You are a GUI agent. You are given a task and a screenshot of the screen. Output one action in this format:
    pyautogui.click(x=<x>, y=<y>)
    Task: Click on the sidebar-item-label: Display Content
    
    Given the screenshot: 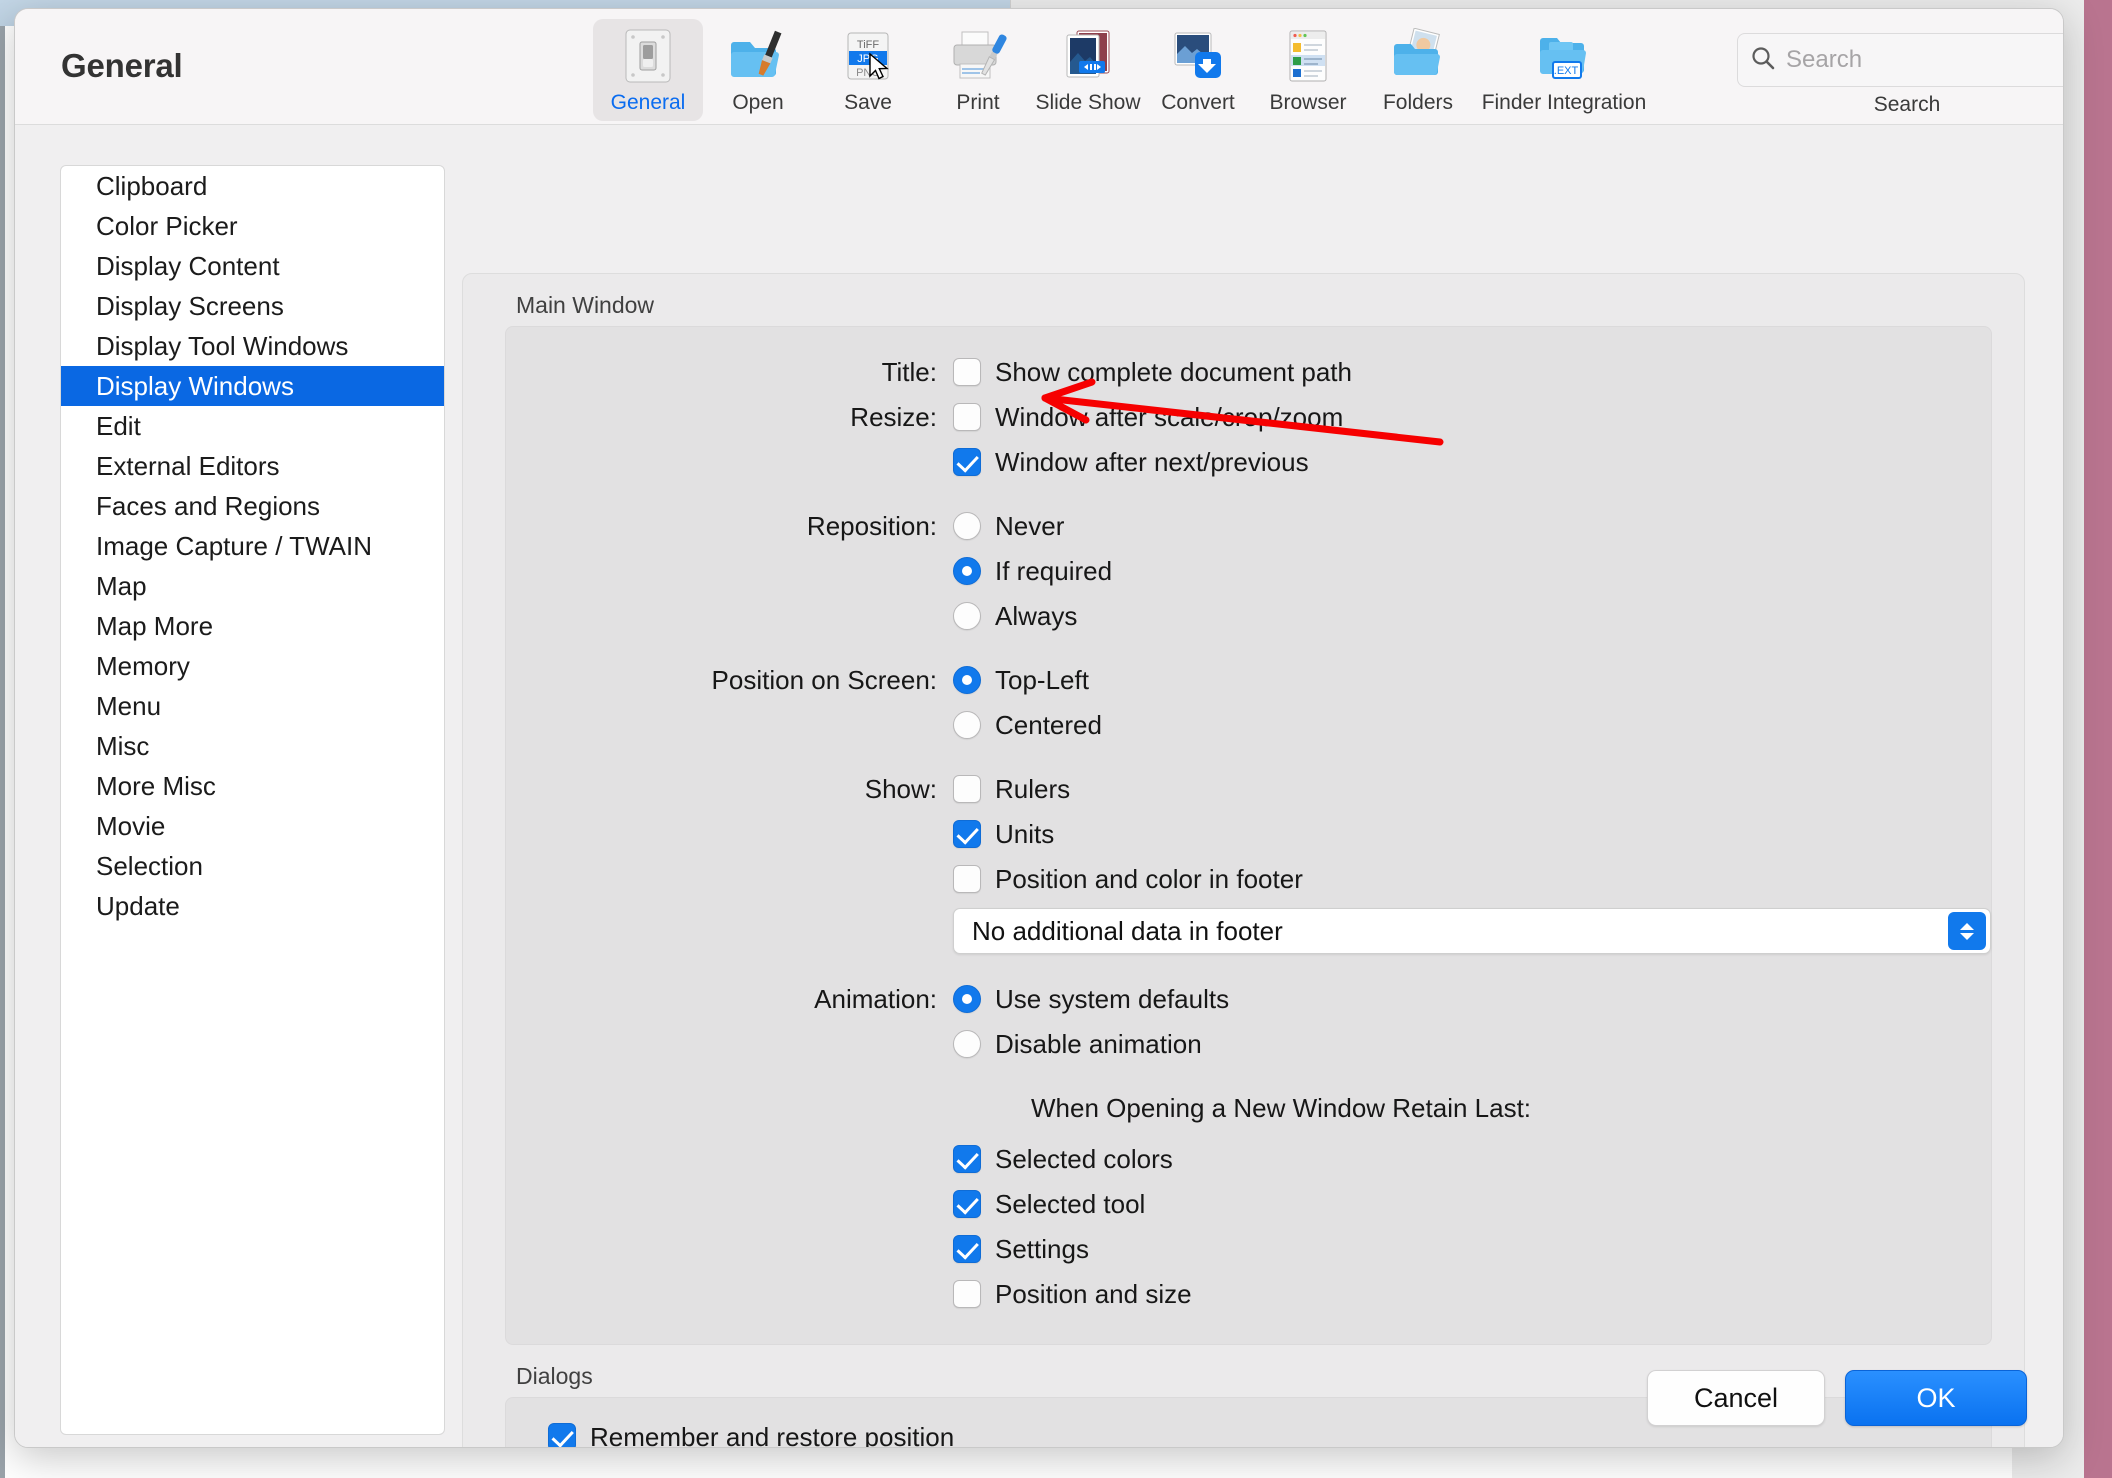 What is the action you would take?
    pyautogui.click(x=188, y=265)
    